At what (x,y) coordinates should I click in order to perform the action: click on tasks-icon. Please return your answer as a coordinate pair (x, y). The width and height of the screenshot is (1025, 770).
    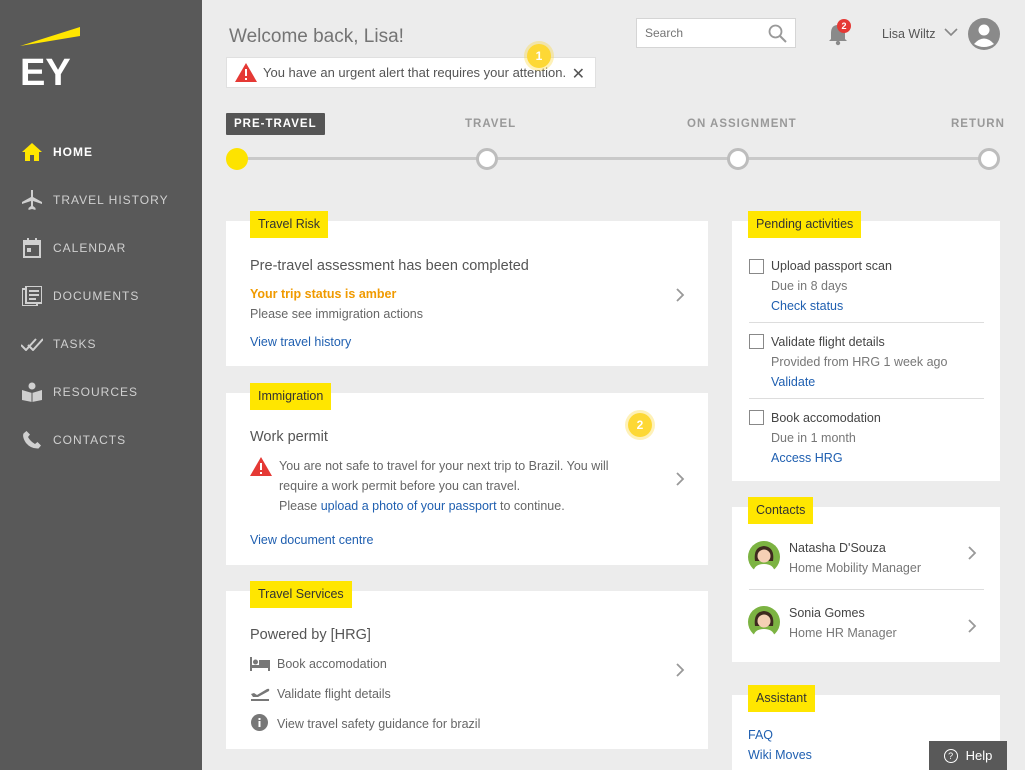
    Looking at the image, I should click on (32, 344).